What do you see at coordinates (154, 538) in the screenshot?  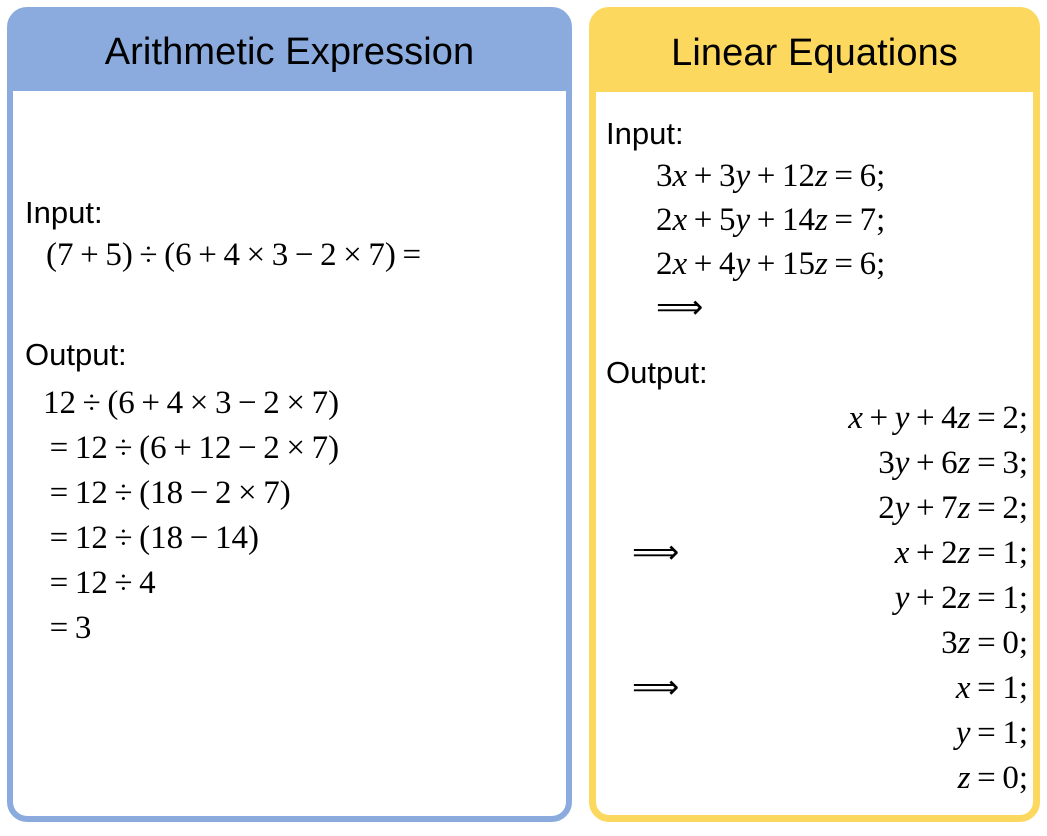 I see `left-output-step: = 12 ÷ (18−14)` at bounding box center [154, 538].